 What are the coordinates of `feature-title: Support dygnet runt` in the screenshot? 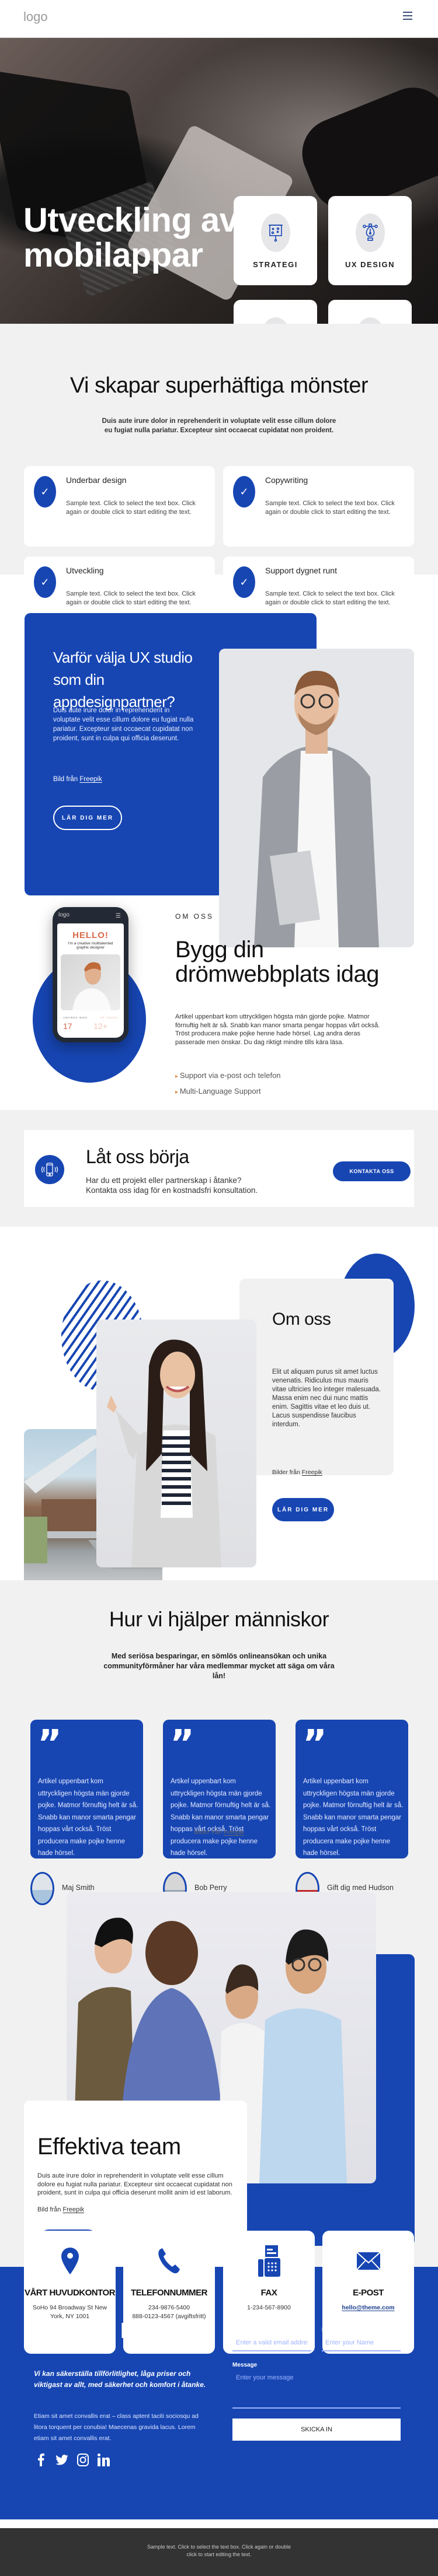 It's located at (301, 570).